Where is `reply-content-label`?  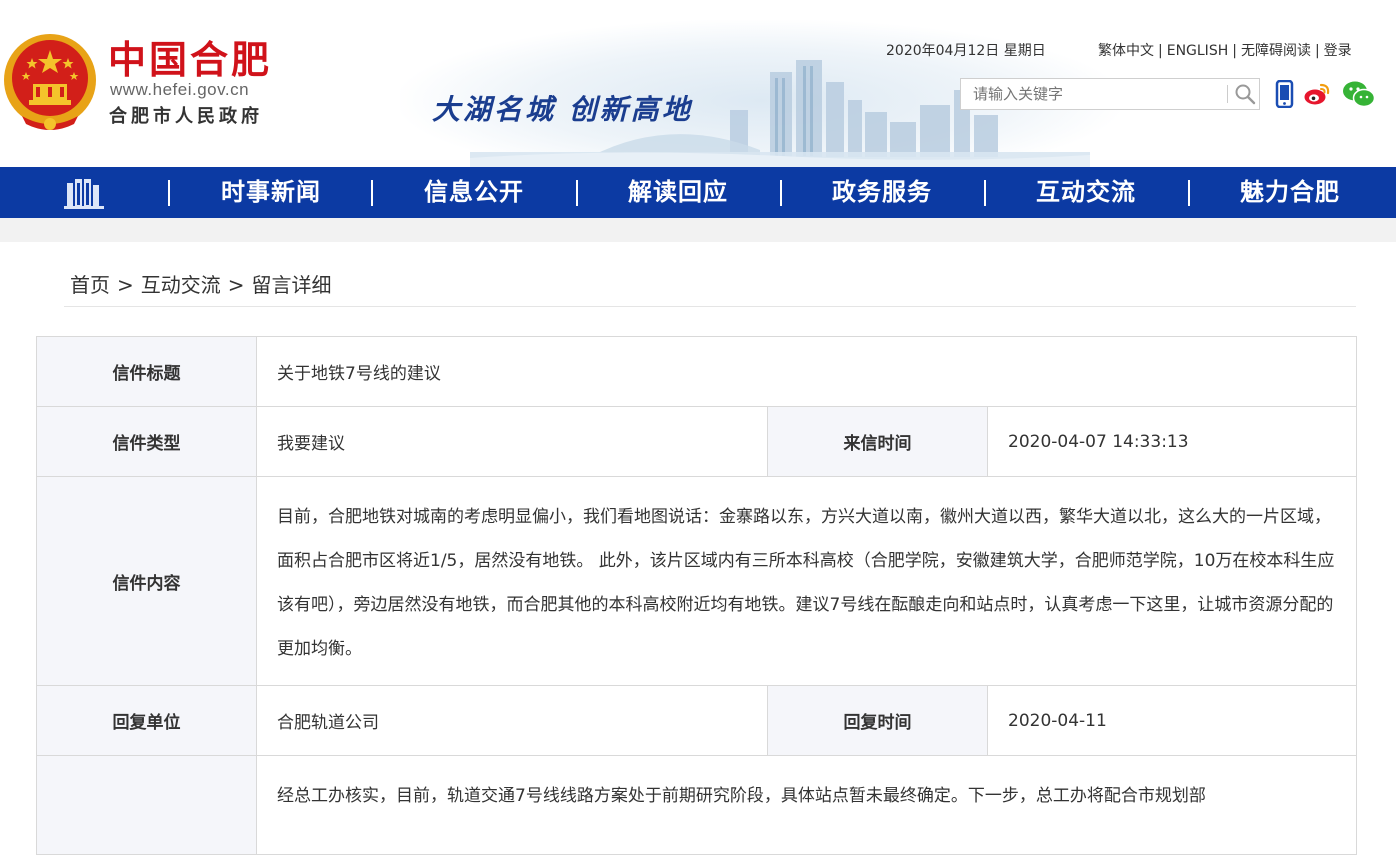 reply-content-label is located at coordinates (146, 805).